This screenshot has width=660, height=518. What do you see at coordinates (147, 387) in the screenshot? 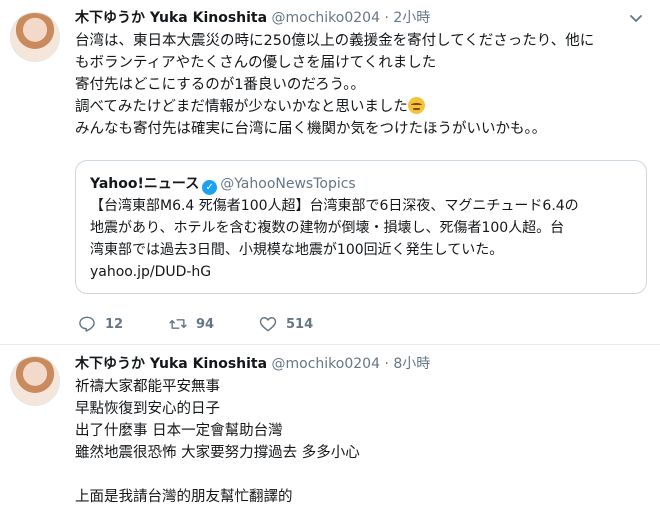
I see `tweet-line: 祈禱大家都能平安無事` at bounding box center [147, 387].